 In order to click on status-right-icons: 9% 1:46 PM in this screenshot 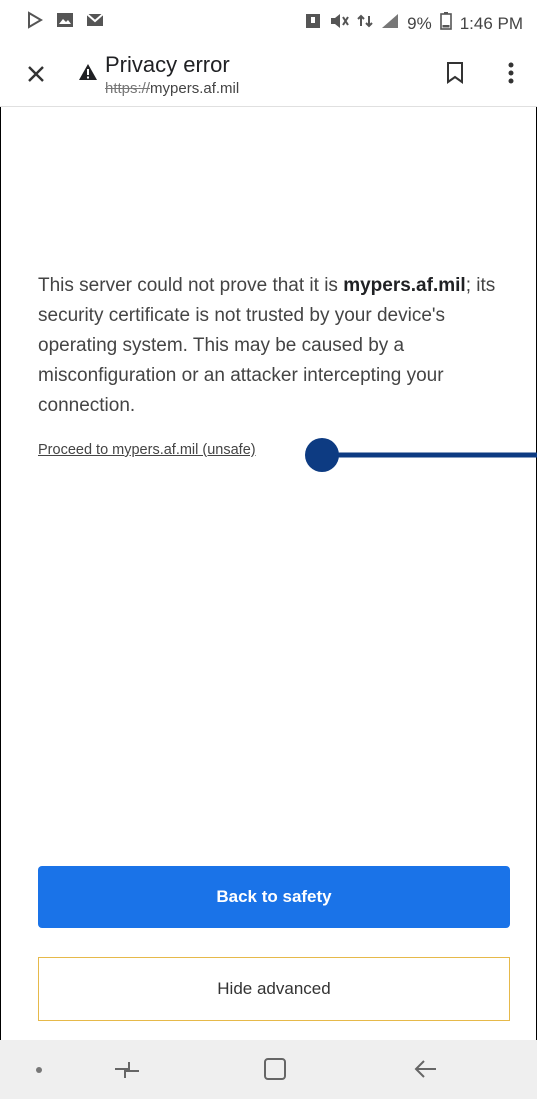, I will do `click(414, 23)`.